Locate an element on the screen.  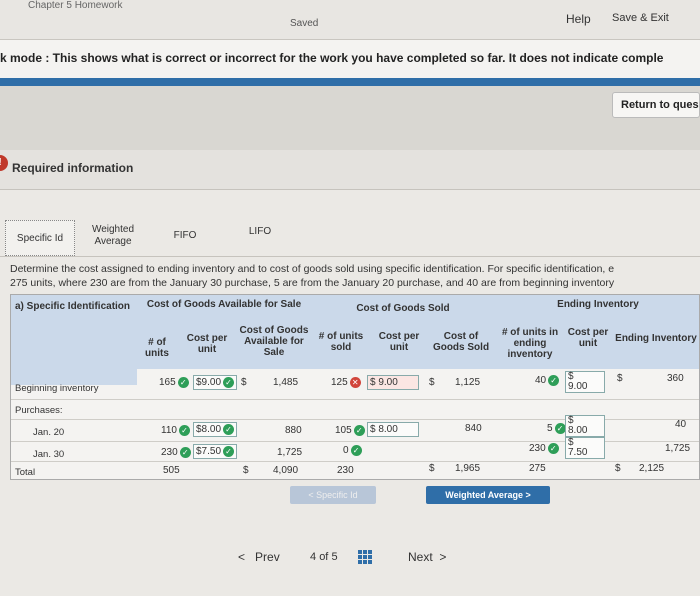
jan20-ending-cost-per-unit: $8.00 is located at coordinates (585, 426).